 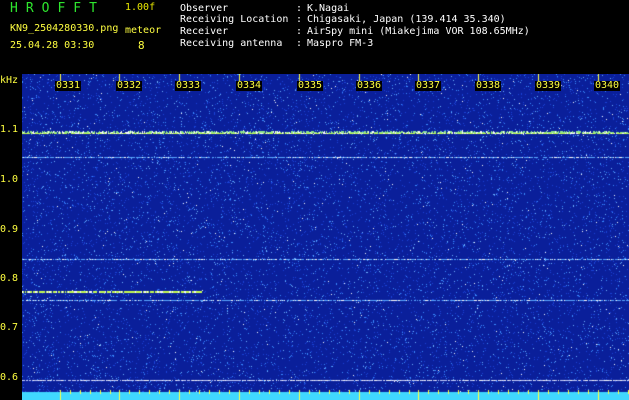 I want to click on x-tick-label: 0338, so click(x=488, y=85).